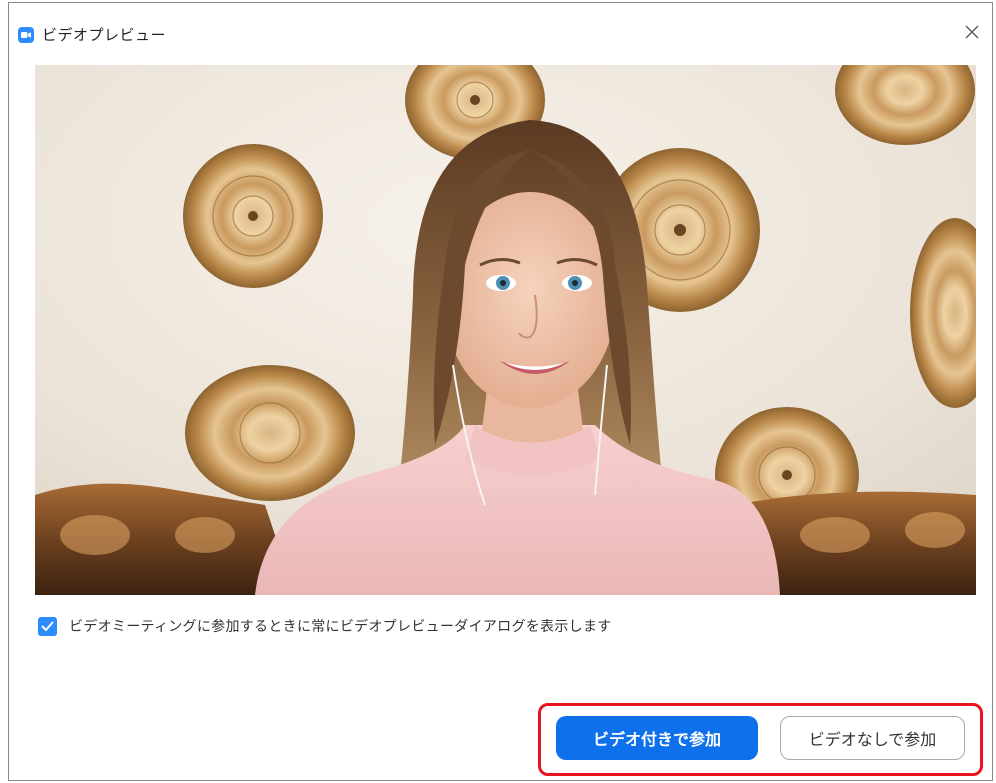 The image size is (996, 783). I want to click on always-show-preview-option: ビデオミーティングに参加するときに常にビデオプレビューダイアログを表示します, so click(325, 626).